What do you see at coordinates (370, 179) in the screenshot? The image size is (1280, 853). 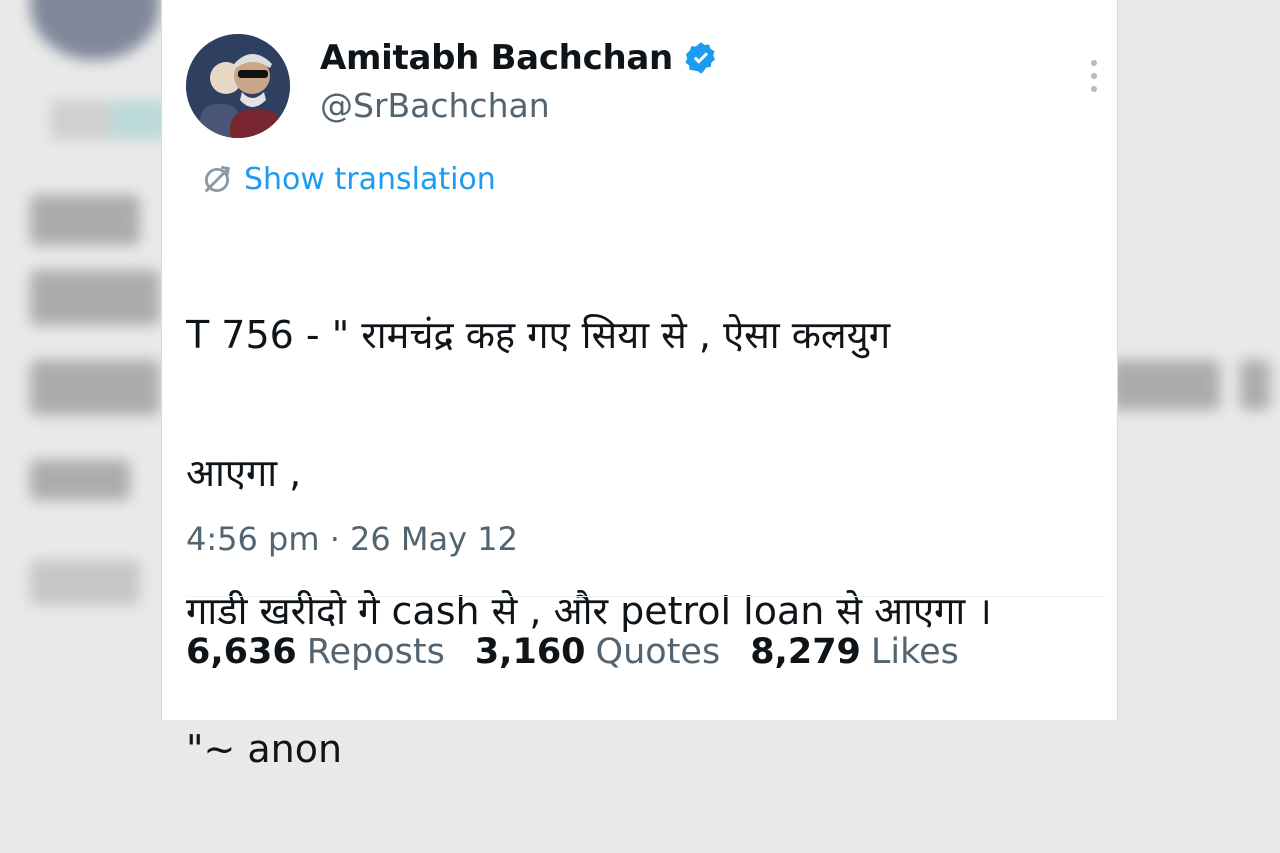 I see `show-translation-label: Show translation` at bounding box center [370, 179].